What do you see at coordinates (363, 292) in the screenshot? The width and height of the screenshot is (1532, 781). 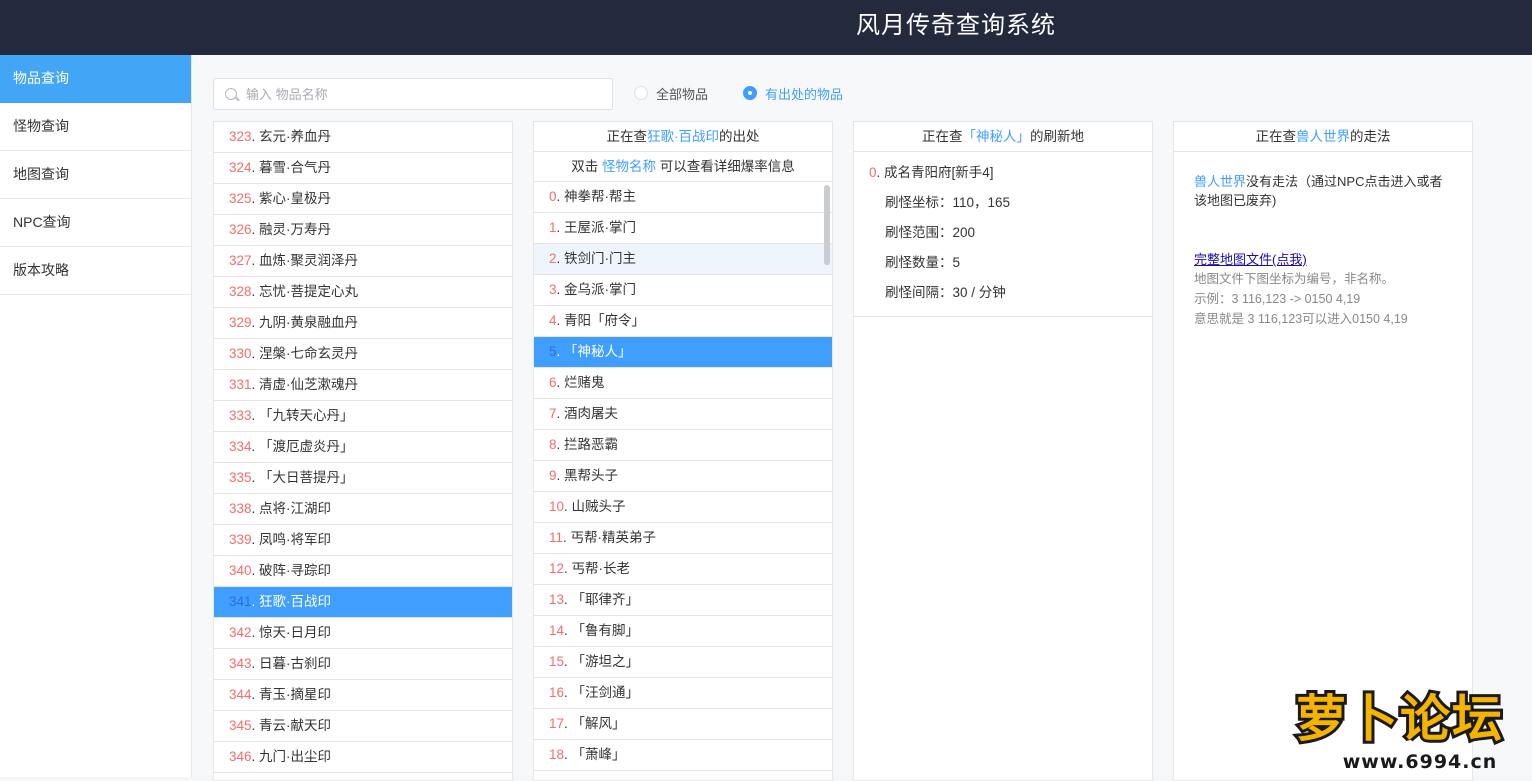 I see `list-item: 328. 忘忧·菩提定心丸` at bounding box center [363, 292].